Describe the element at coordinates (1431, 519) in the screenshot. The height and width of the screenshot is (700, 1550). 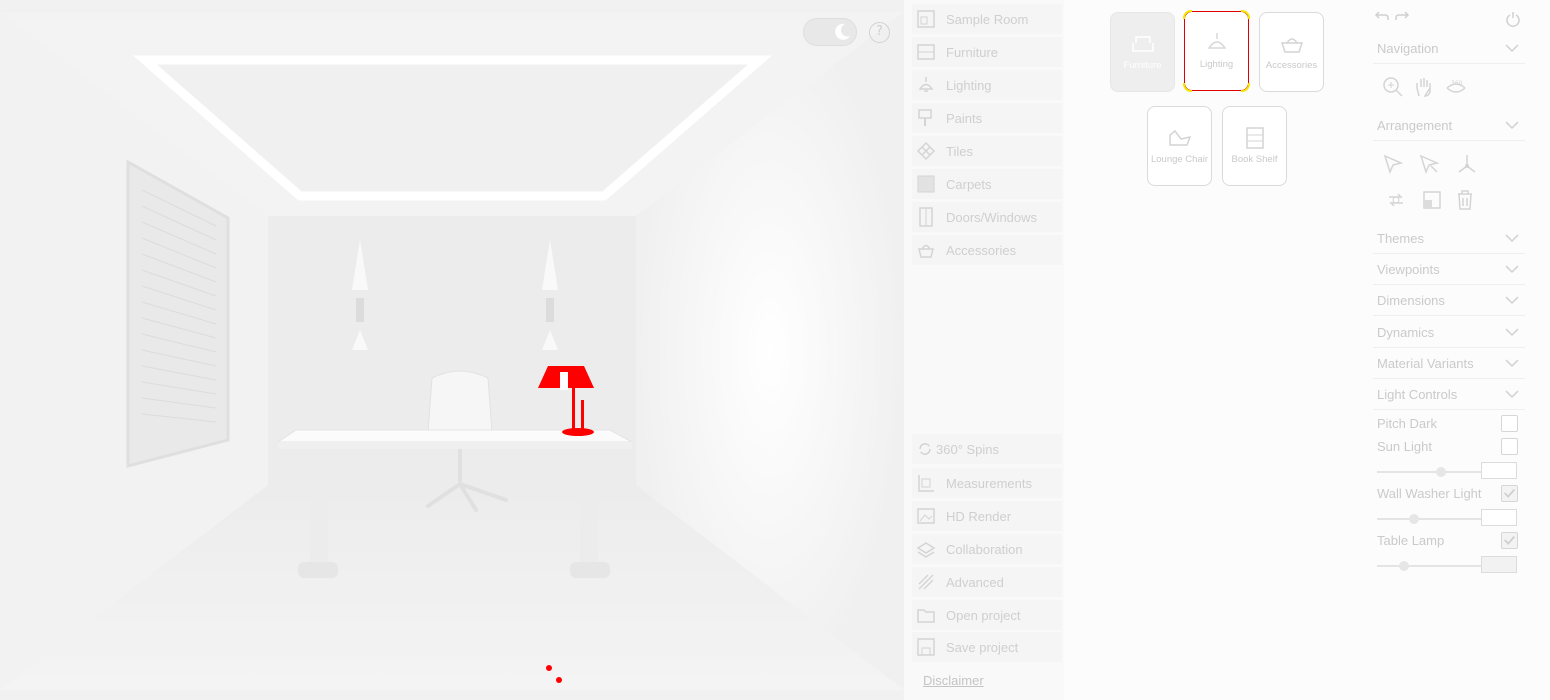
I see `wall-washer-slider` at that location.